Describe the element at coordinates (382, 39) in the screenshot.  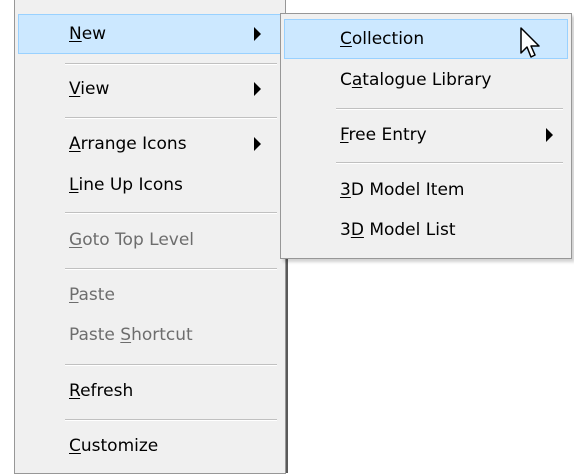
I see `submenu-item-collection-label: Collection` at that location.